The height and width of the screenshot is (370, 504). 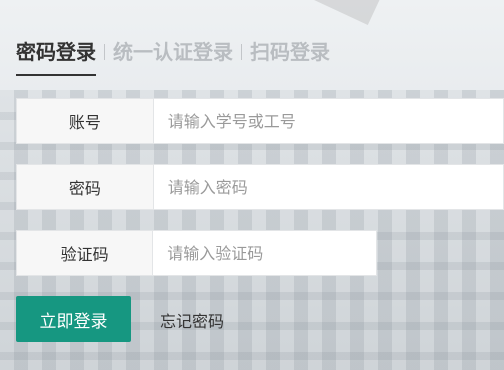 What do you see at coordinates (328, 187) in the screenshot?
I see `password-input` at bounding box center [328, 187].